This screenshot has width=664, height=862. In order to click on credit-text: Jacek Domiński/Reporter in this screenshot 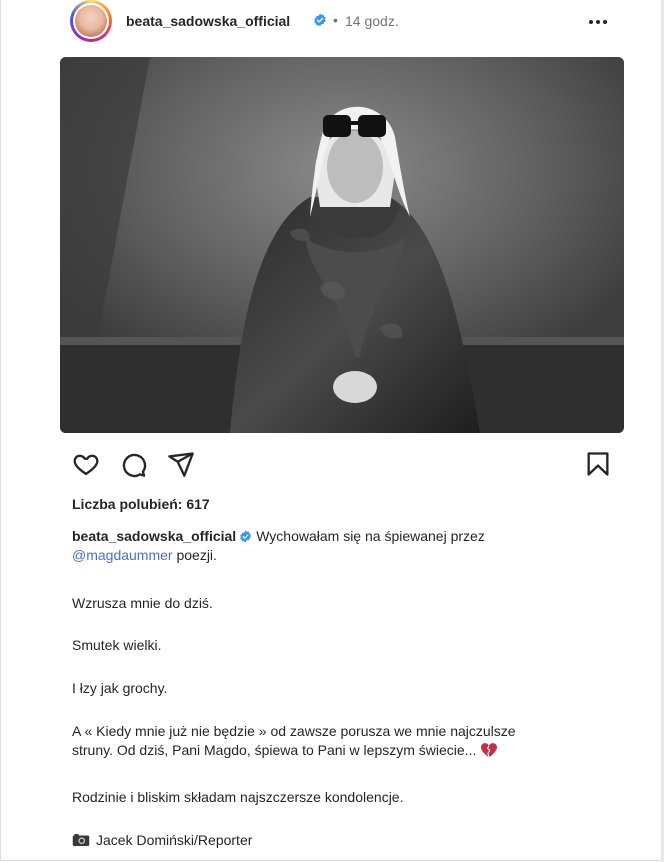, I will do `click(174, 840)`.